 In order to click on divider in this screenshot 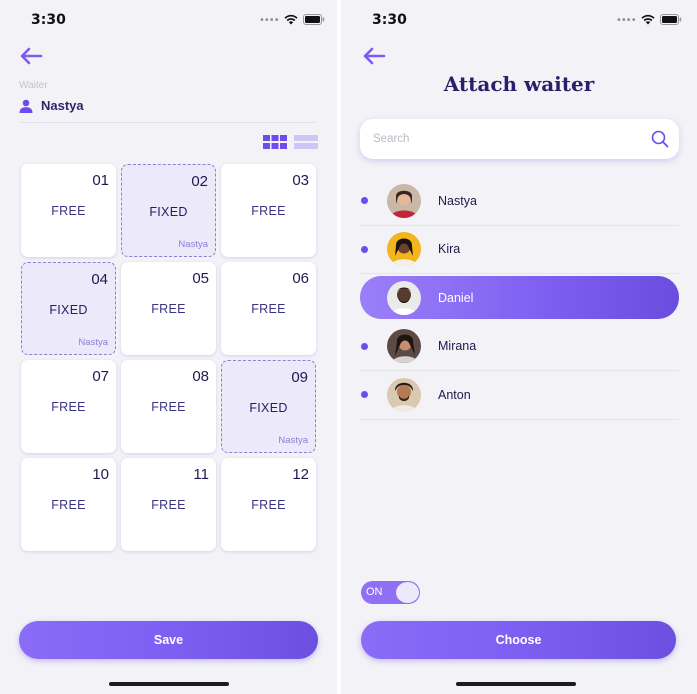, I will do `click(168, 122)`.